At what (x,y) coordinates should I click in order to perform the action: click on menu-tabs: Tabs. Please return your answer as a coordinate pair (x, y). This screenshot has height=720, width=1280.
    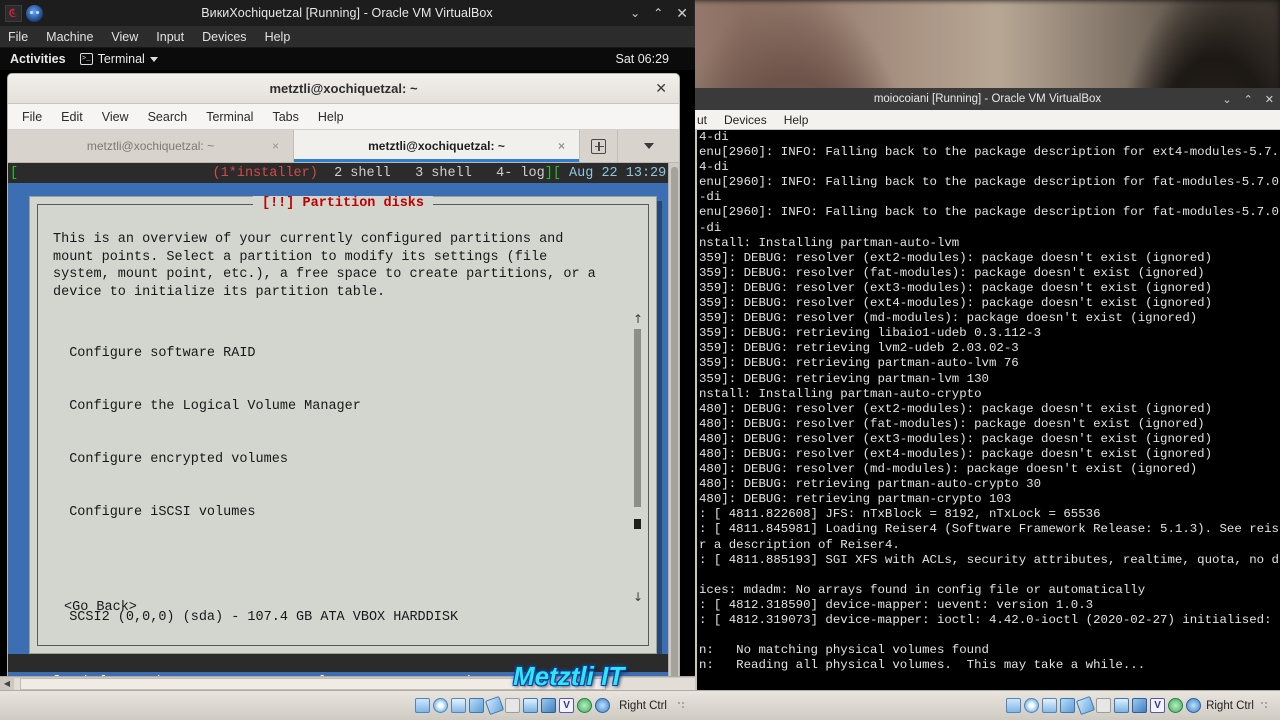
    Looking at the image, I should click on (285, 117).